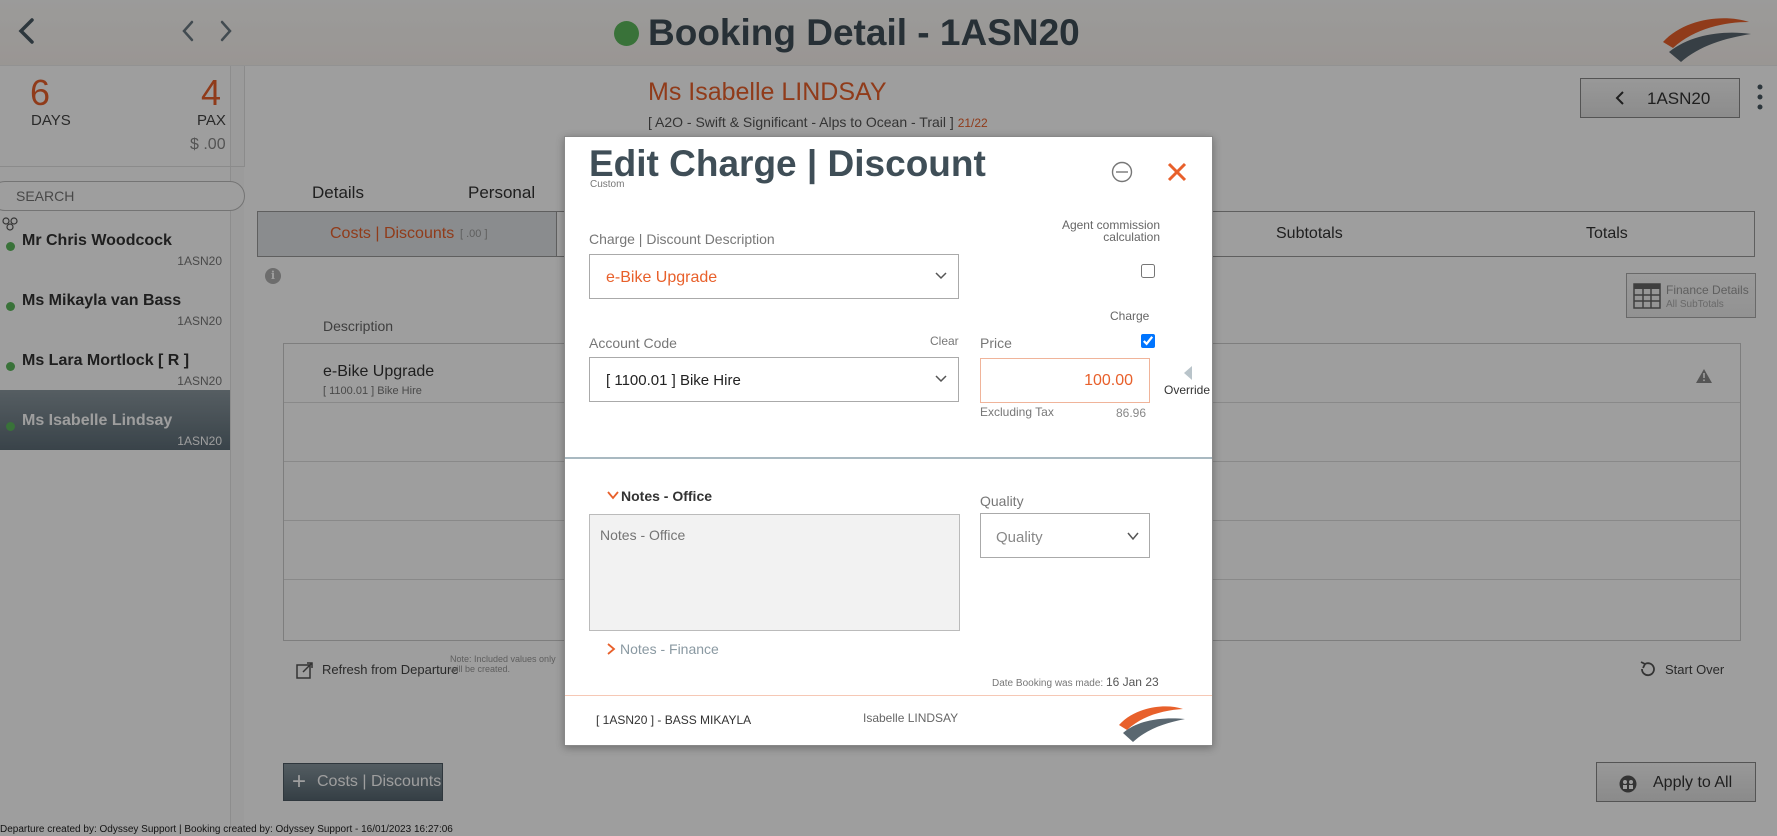 This screenshot has width=1777, height=836. What do you see at coordinates (996, 343) in the screenshot?
I see `price-label: Price` at bounding box center [996, 343].